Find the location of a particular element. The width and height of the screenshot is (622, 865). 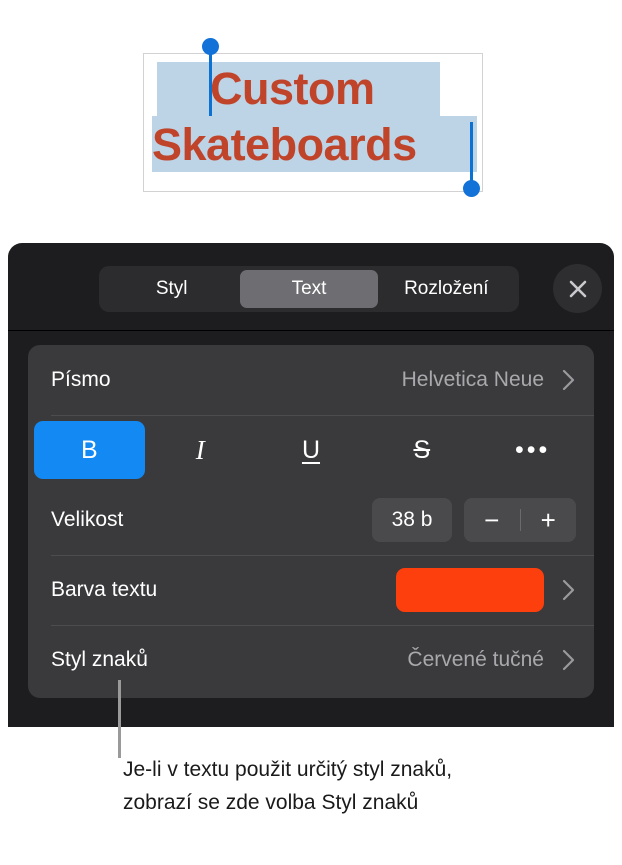

selection-end-handle is located at coordinates (471, 188).